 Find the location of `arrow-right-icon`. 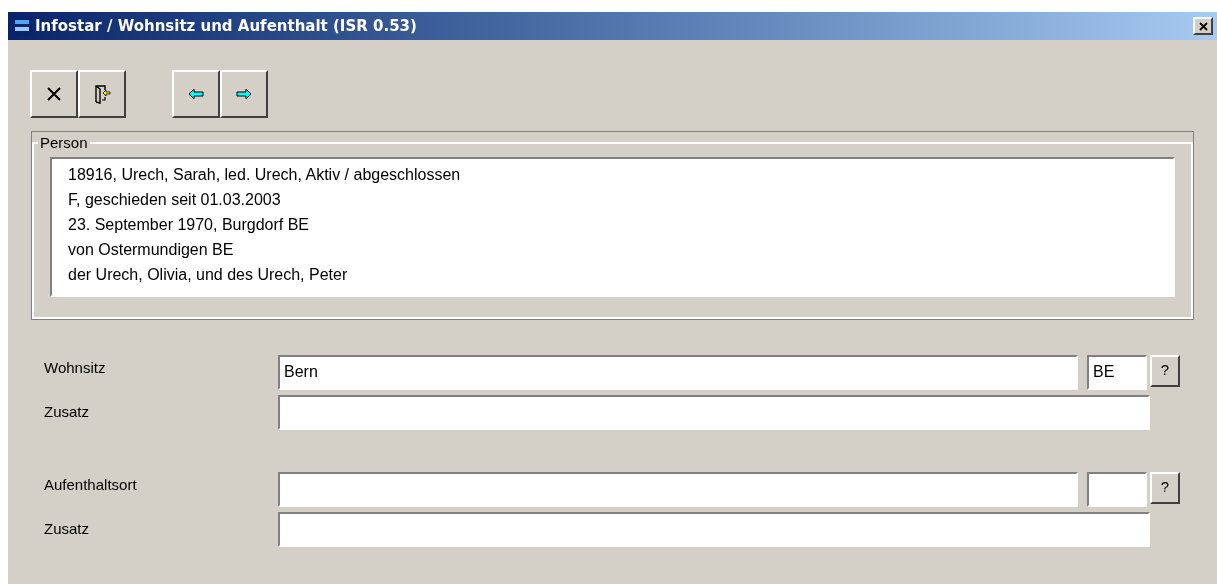

arrow-right-icon is located at coordinates (244, 94).